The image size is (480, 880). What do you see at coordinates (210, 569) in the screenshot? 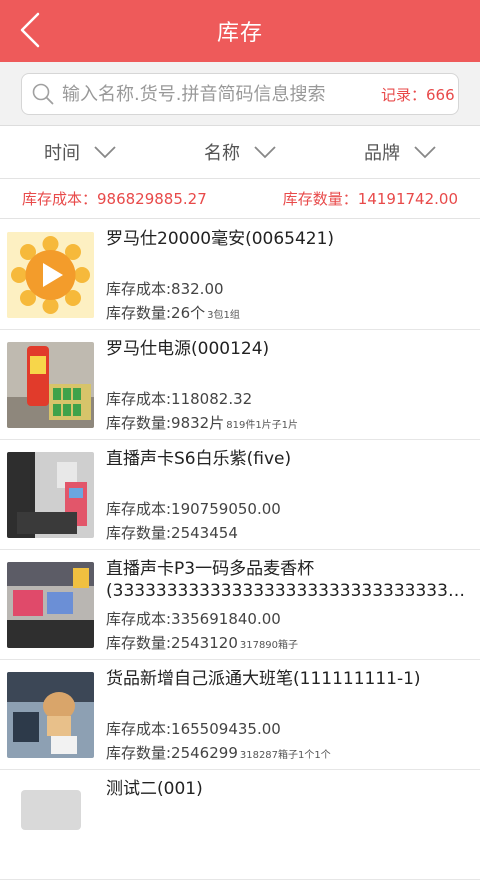
I see `product-name-line1: 直播声卡P3一码多品麦香杯` at bounding box center [210, 569].